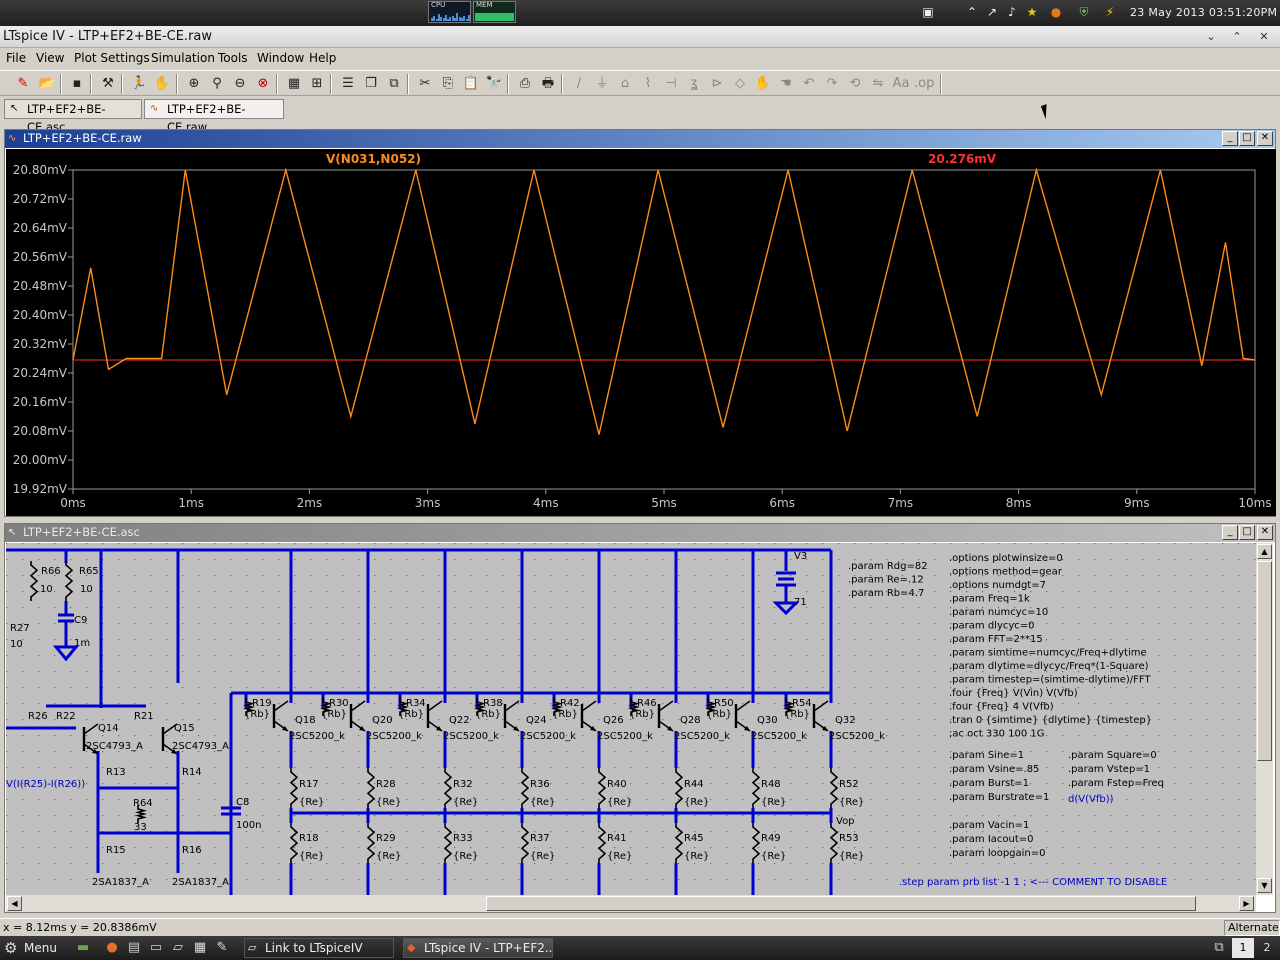  I want to click on star-icon: ★, so click(1032, 12).